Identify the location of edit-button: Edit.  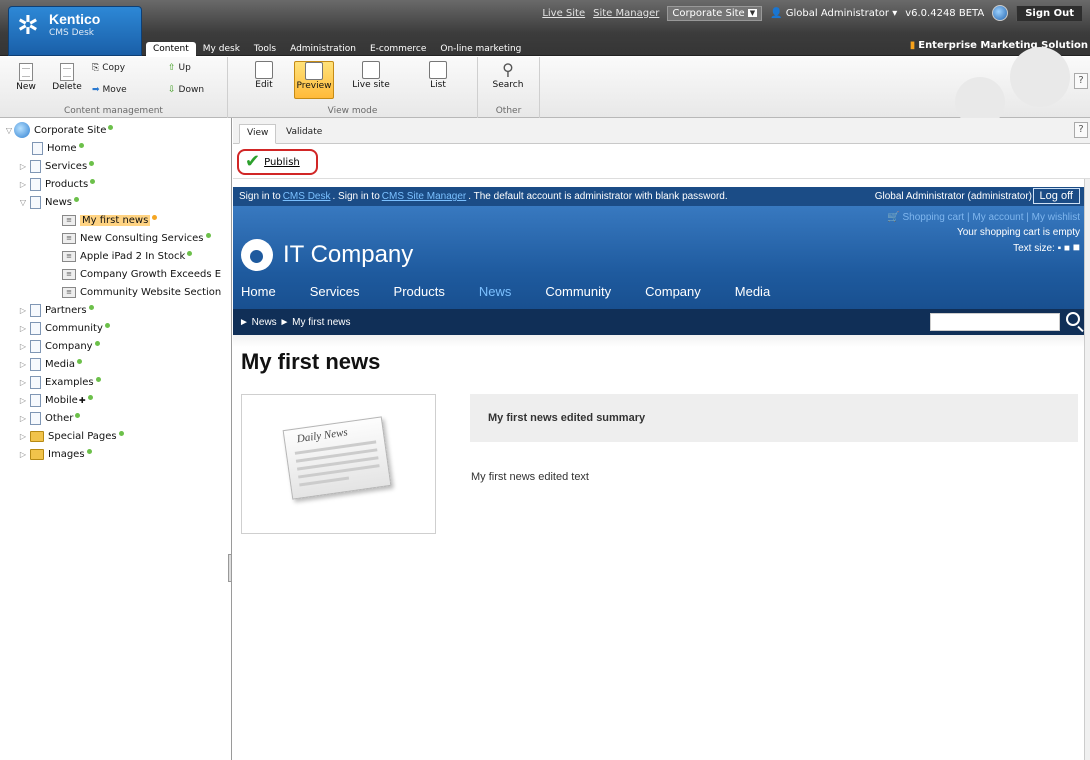
(264, 80).